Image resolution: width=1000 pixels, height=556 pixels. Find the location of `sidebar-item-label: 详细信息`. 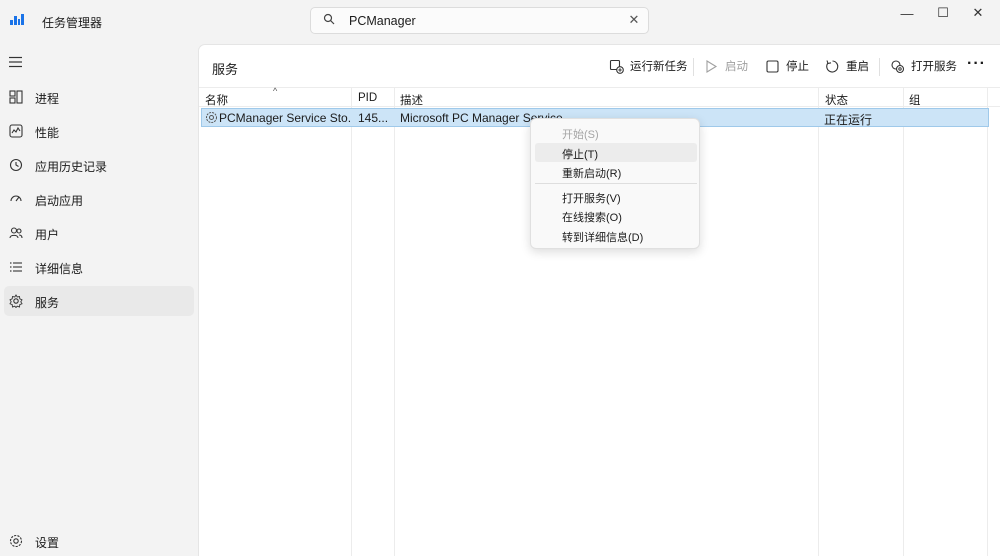

sidebar-item-label: 详细信息 is located at coordinates (59, 269).